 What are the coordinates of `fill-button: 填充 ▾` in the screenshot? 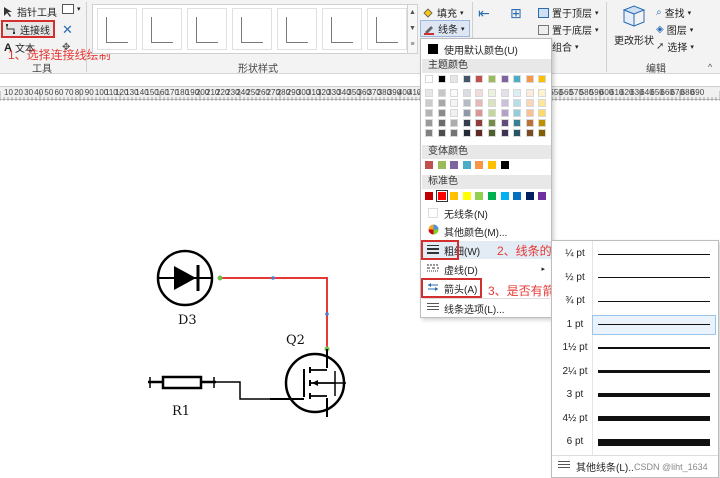 It's located at (443, 12).